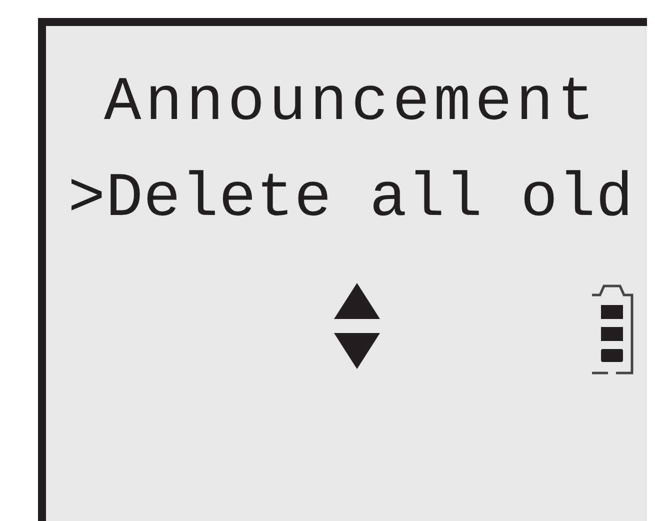 Image resolution: width=655 pixels, height=521 pixels. What do you see at coordinates (351, 103) in the screenshot?
I see `display-title: Announcement` at bounding box center [351, 103].